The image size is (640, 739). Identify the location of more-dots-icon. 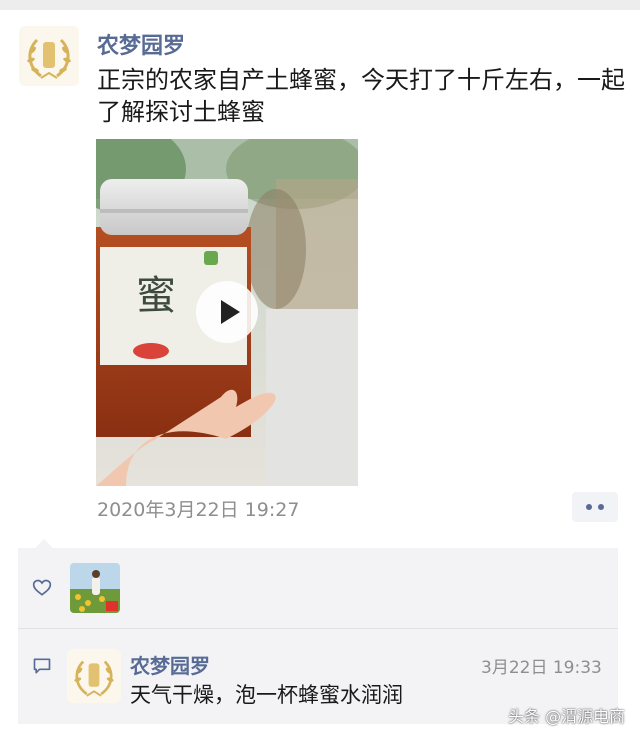
(589, 507).